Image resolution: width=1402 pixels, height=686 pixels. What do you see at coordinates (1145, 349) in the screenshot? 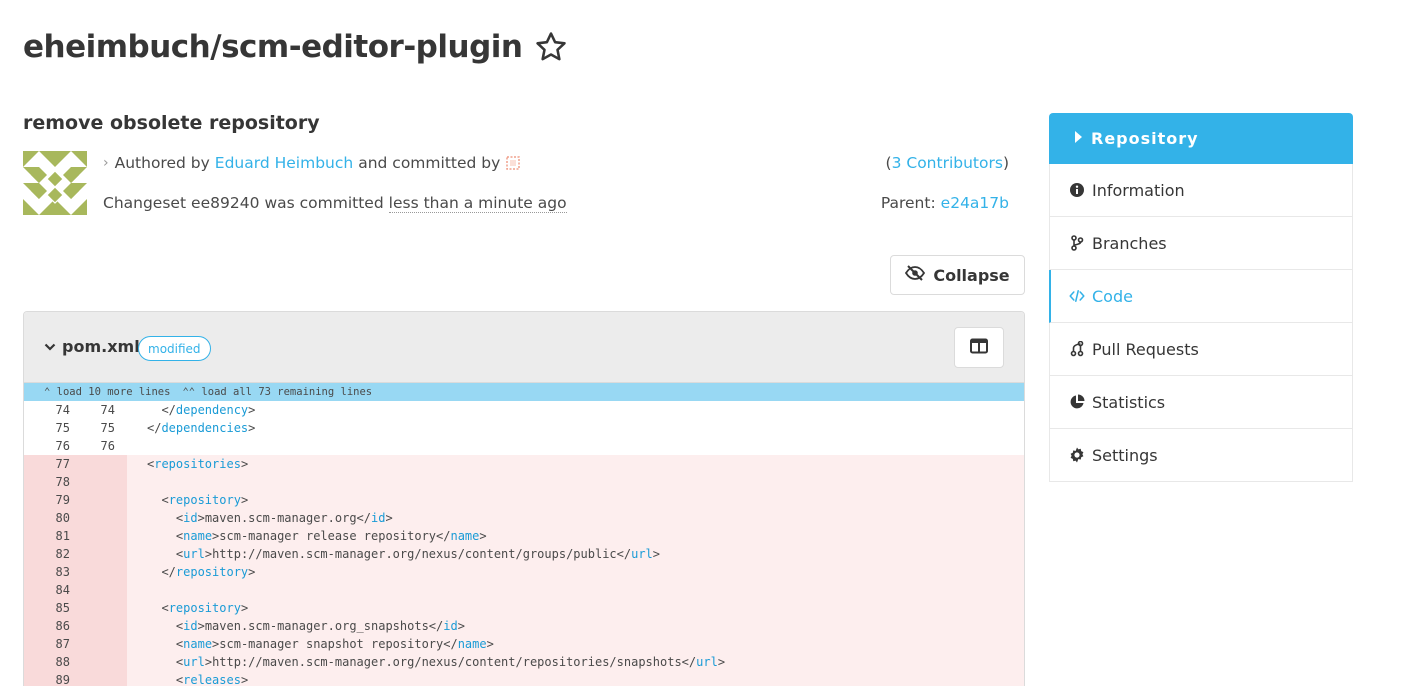
I see `sidebar-item-label: Pull Requests` at bounding box center [1145, 349].